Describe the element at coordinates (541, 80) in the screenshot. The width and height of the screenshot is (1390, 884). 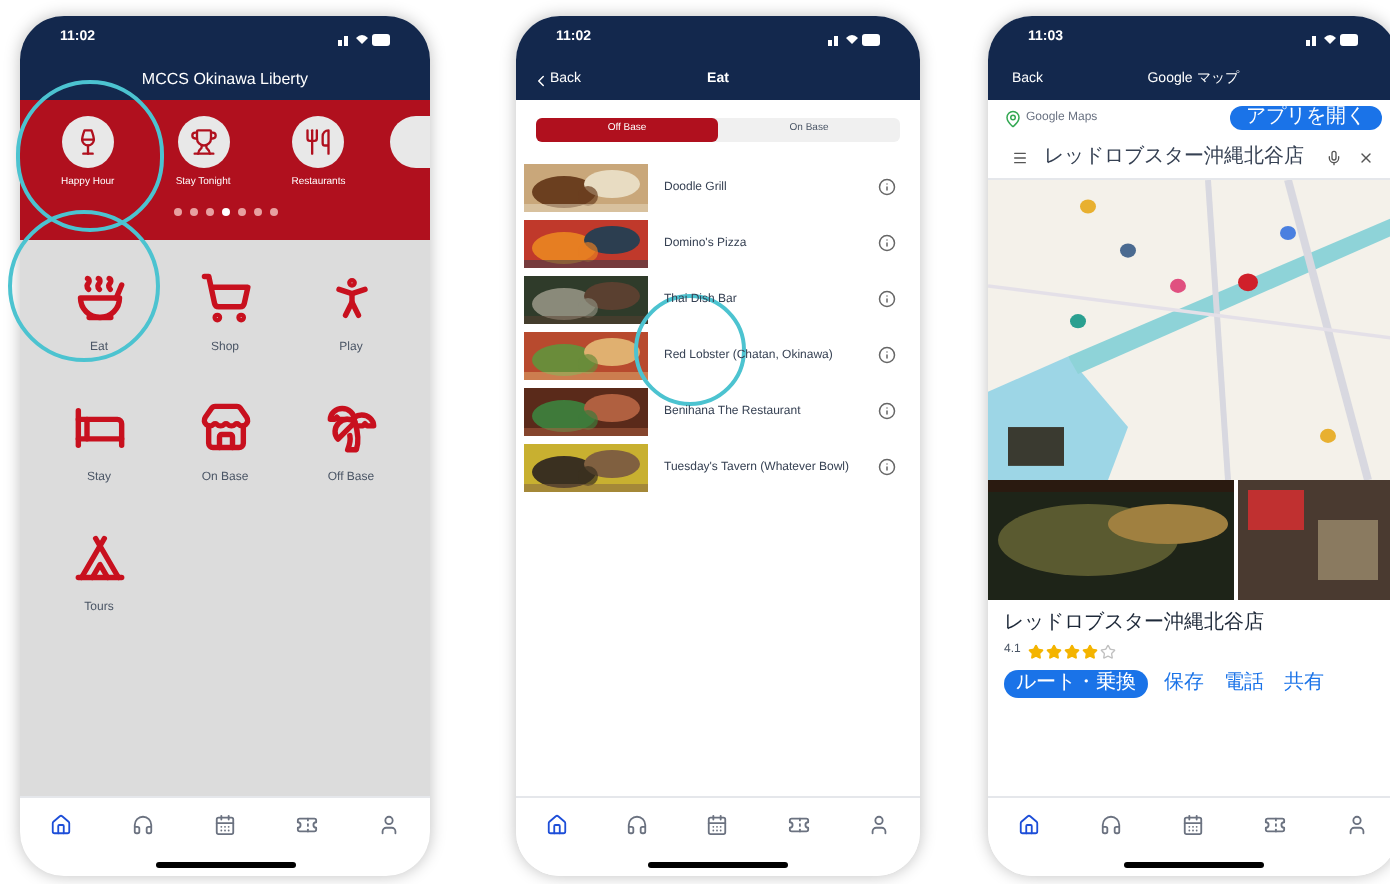
I see `back-icon` at that location.